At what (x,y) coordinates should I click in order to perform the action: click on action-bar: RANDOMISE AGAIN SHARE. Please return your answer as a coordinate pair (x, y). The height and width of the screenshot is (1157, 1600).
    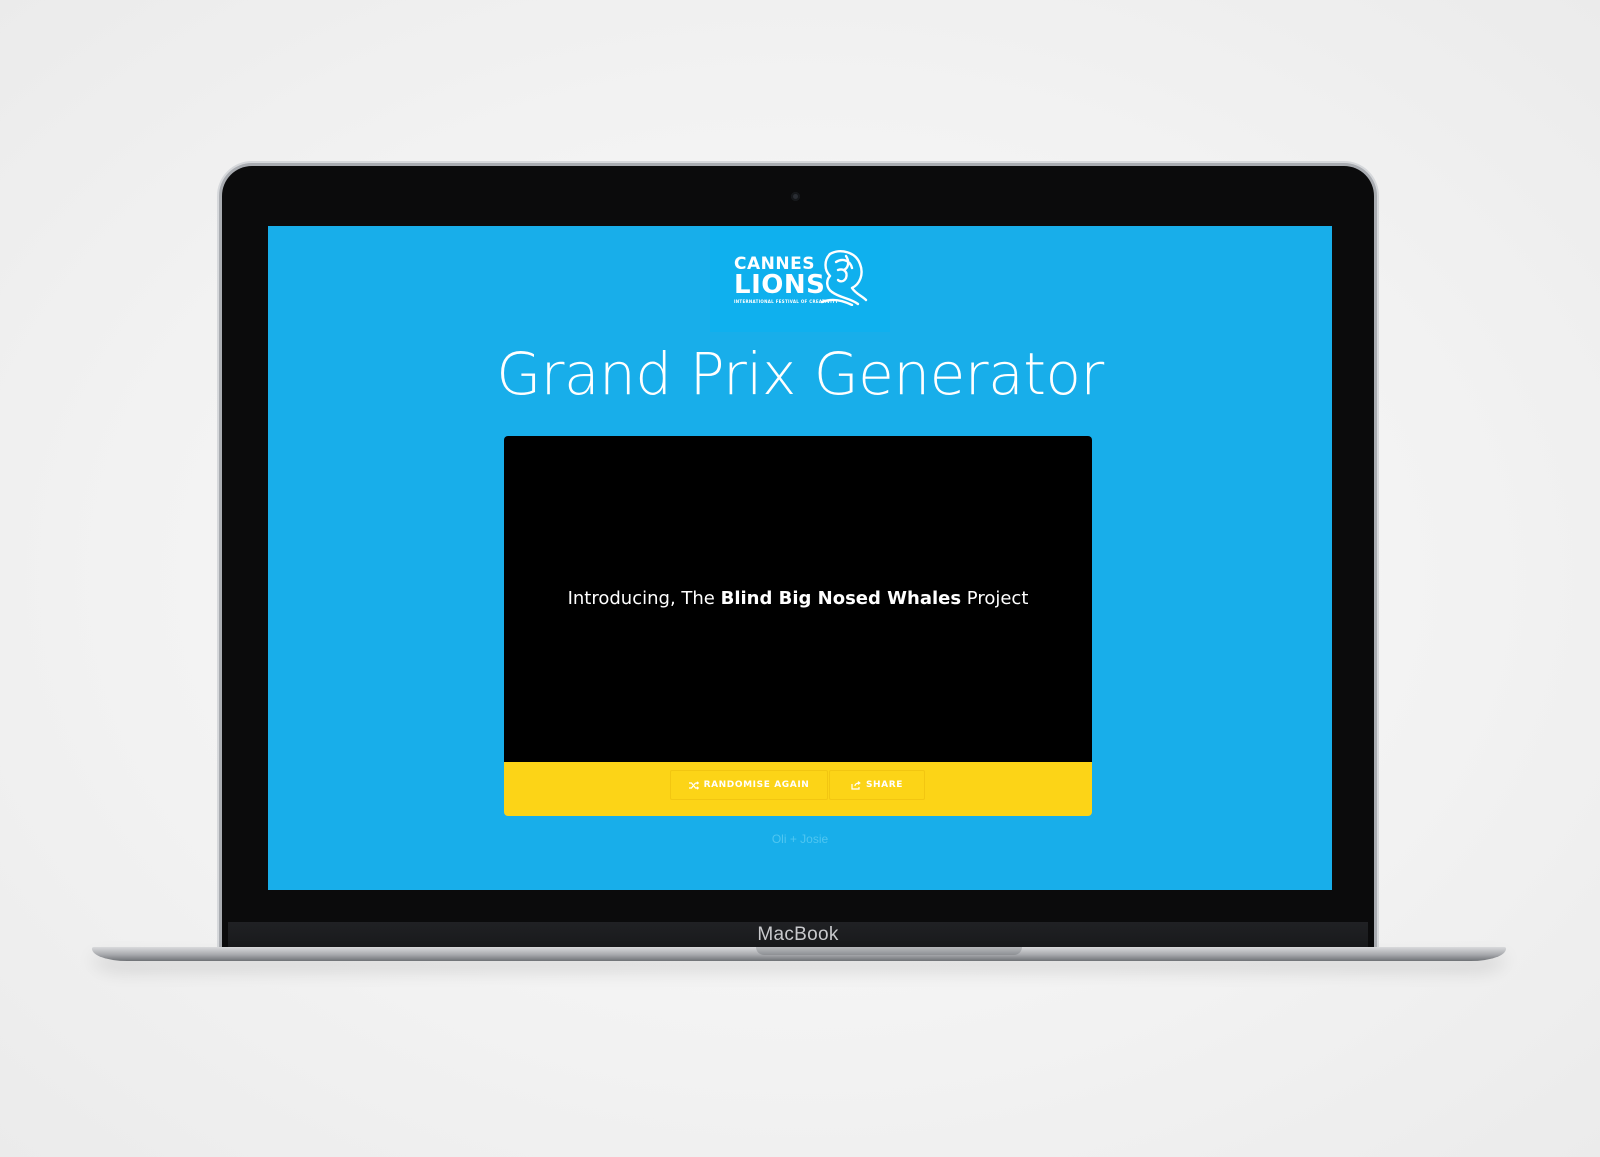
    Looking at the image, I should click on (798, 789).